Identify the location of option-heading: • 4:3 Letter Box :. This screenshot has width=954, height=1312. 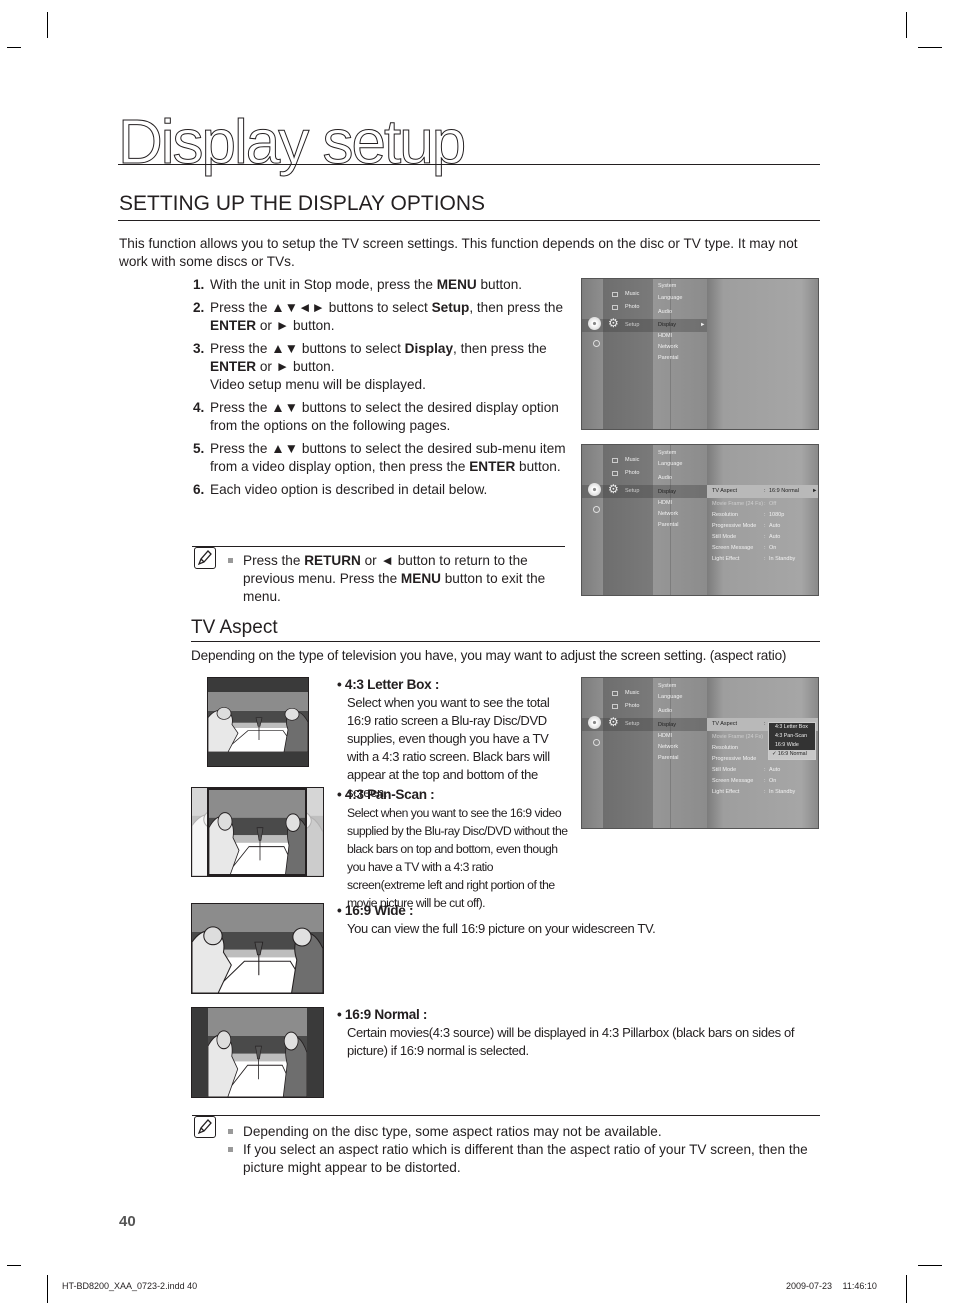
(388, 684).